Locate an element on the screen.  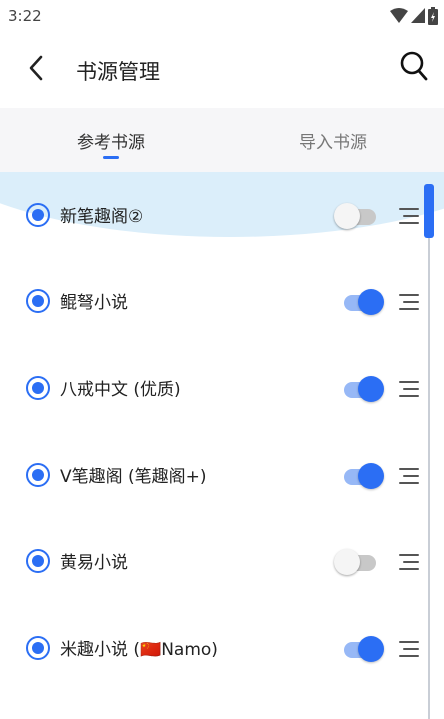
search-button is located at coordinates (414, 68).